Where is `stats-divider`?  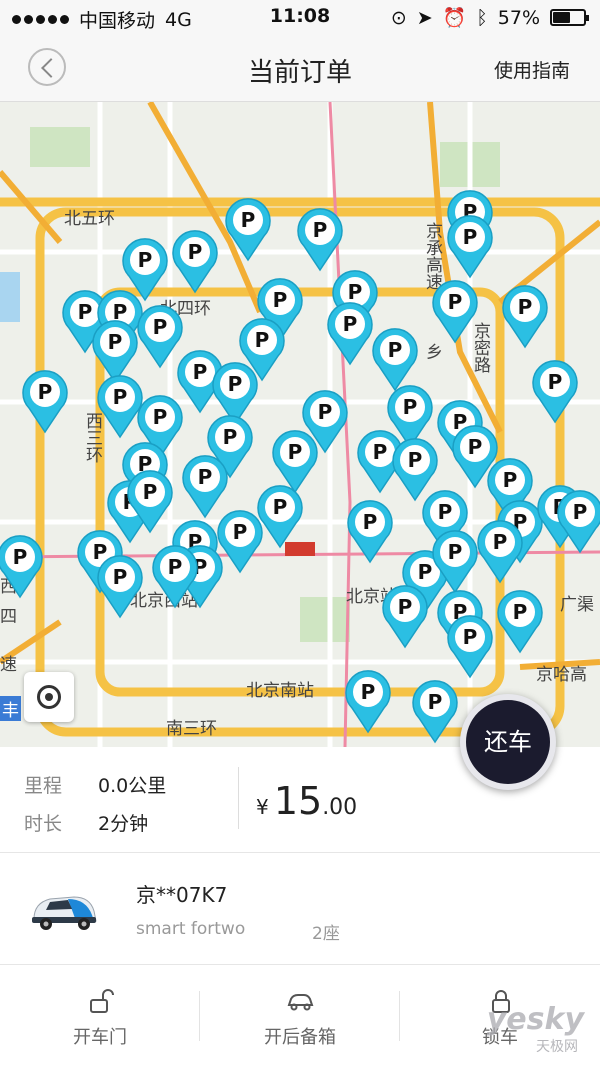 stats-divider is located at coordinates (238, 798).